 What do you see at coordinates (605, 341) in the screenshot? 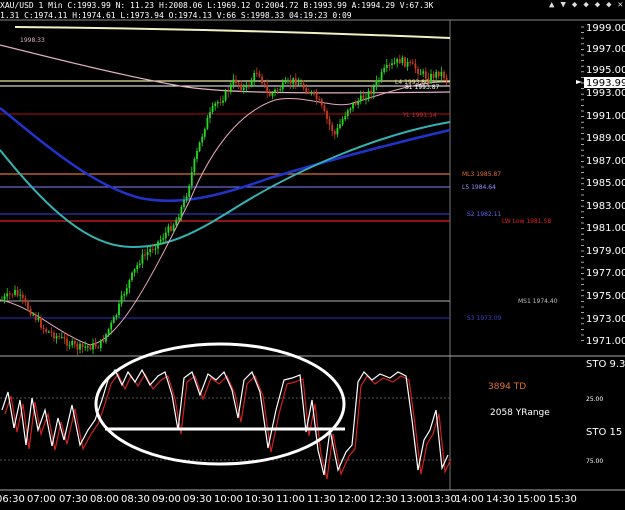
I see `price-axis-label: 1971.00` at bounding box center [605, 341].